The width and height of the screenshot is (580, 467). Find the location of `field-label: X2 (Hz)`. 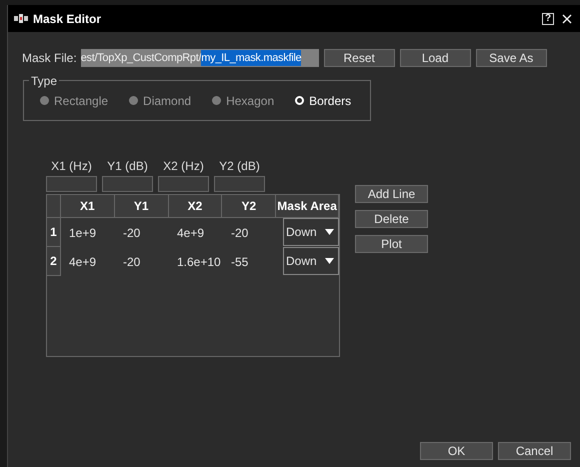

field-label: X2 (Hz) is located at coordinates (183, 166).